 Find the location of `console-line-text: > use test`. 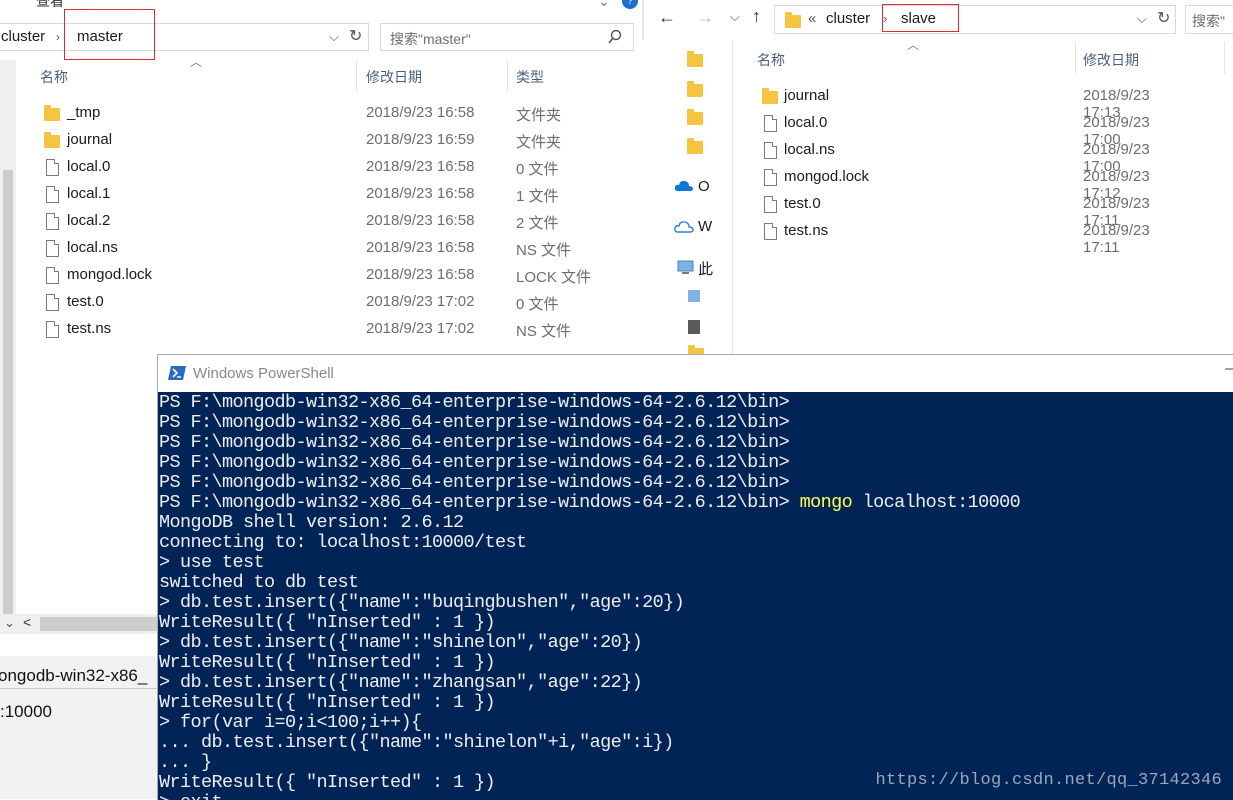

console-line-text: > use test is located at coordinates (212, 562).